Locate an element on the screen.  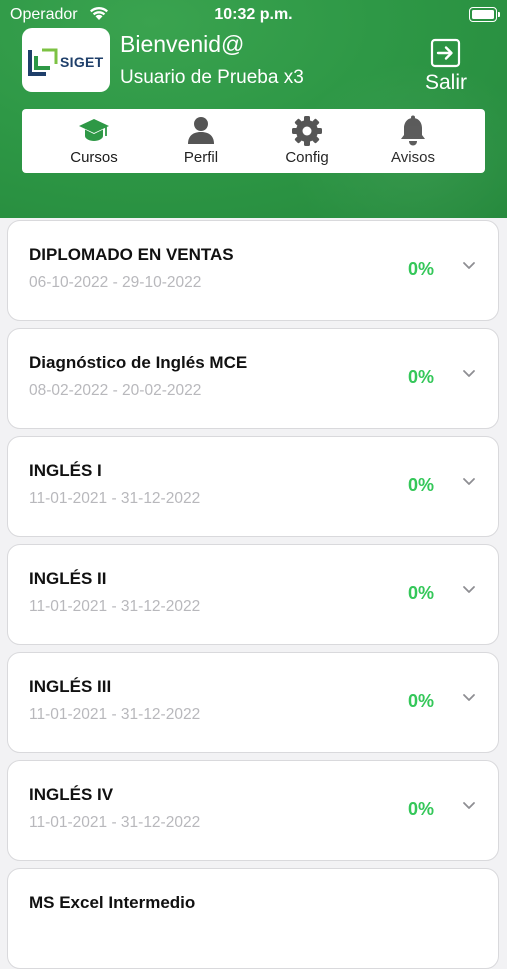
tab-perfil: Perfil is located at coordinates (201, 141).